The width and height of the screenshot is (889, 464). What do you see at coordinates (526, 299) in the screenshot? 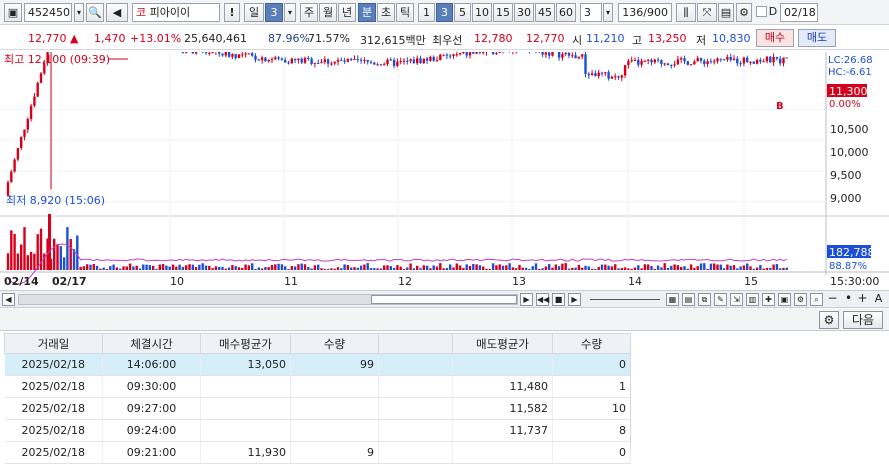
I see `scroll-right-icon: ▶` at bounding box center [526, 299].